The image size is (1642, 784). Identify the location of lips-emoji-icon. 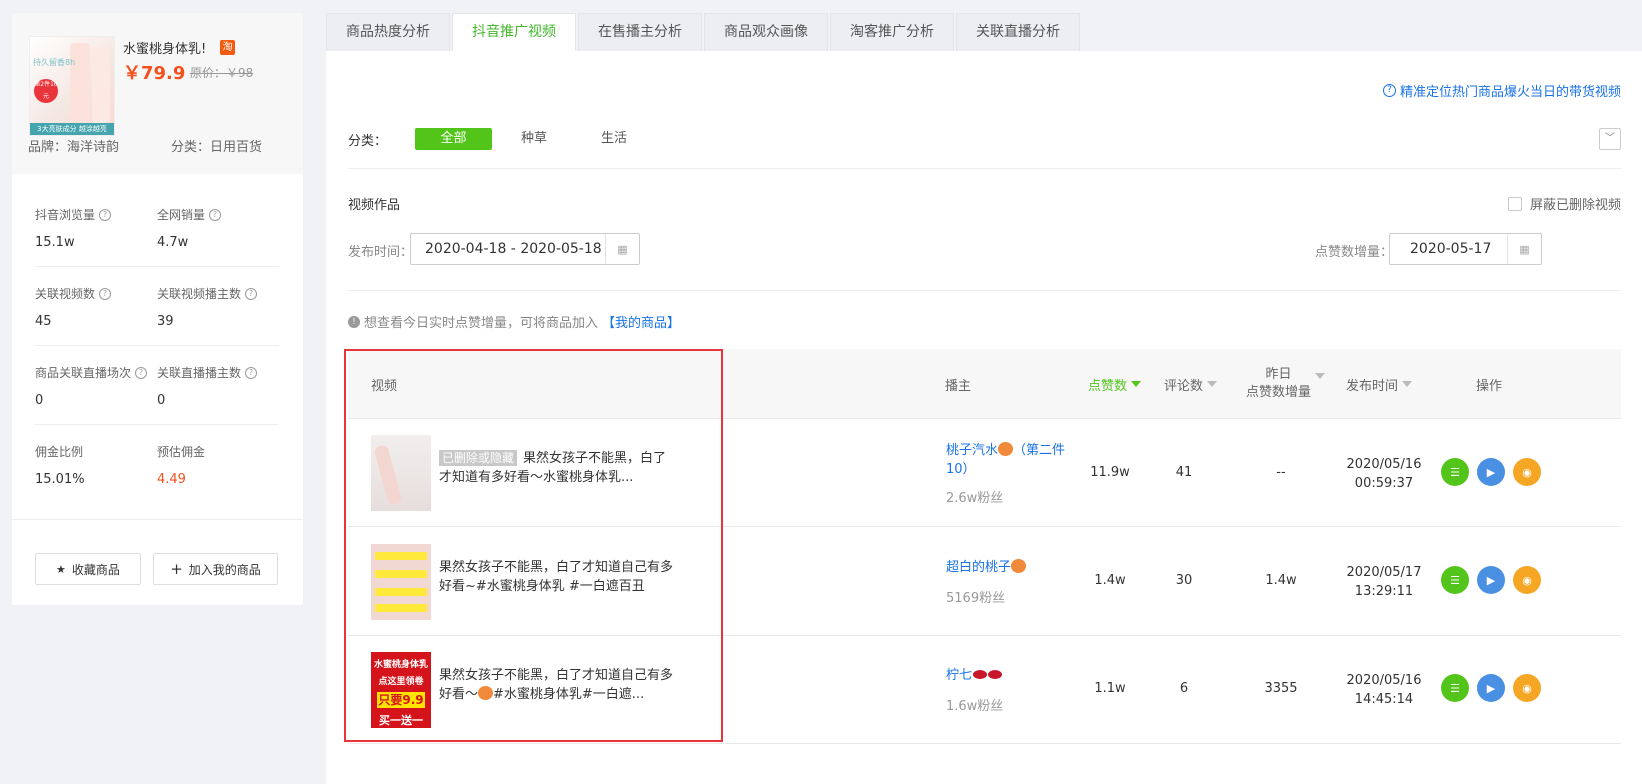
(995, 674).